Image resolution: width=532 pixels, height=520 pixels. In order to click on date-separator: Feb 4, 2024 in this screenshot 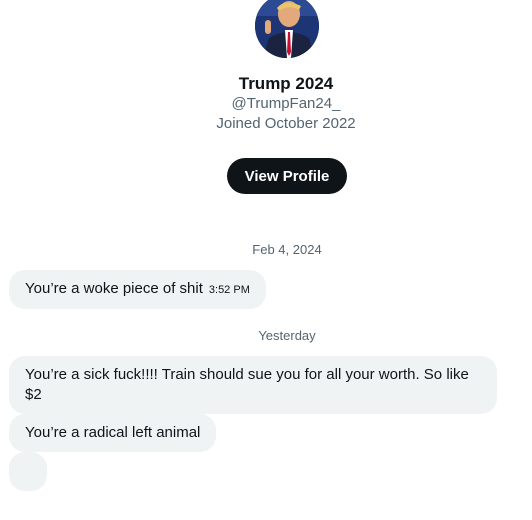, I will do `click(287, 249)`.